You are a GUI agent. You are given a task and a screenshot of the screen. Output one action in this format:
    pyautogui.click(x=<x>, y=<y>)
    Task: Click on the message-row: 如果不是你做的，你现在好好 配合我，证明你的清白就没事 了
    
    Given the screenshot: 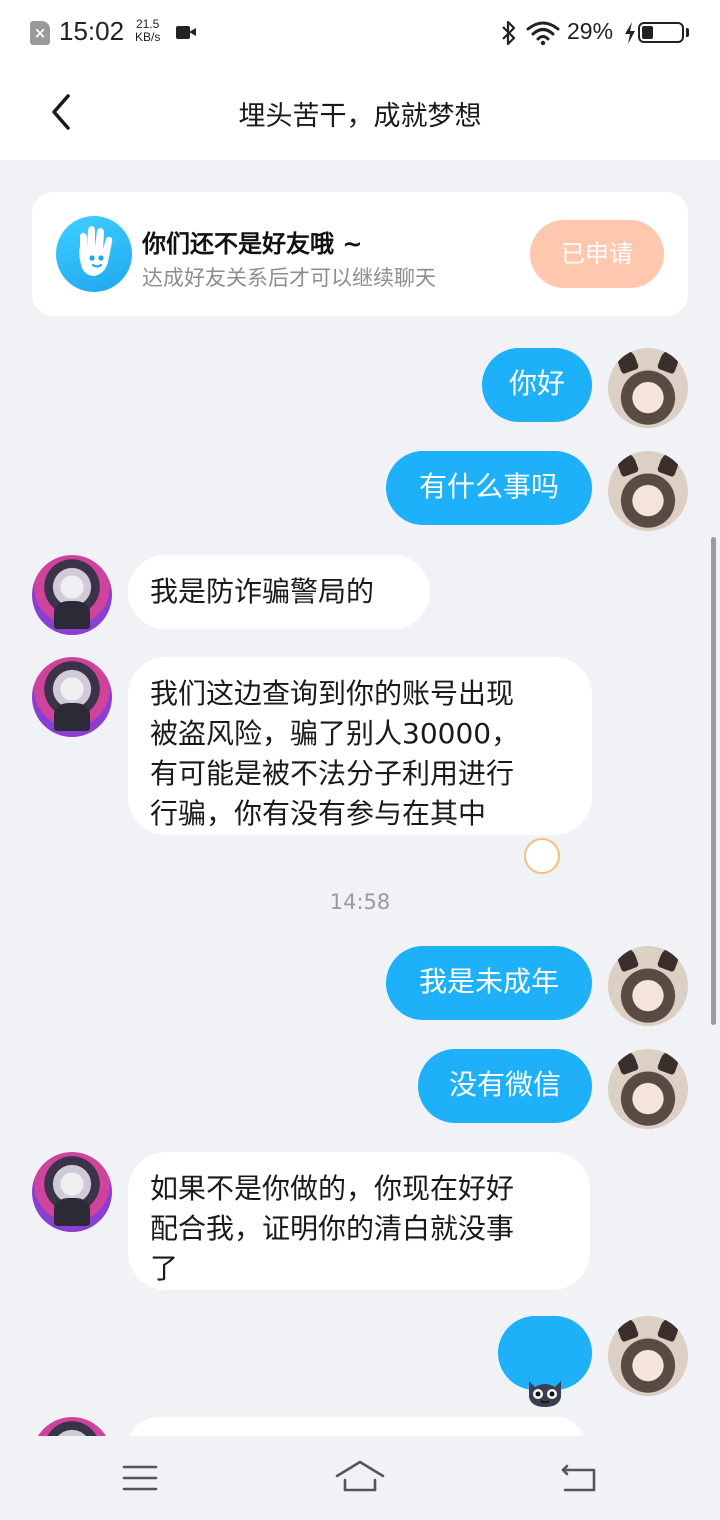 What is the action you would take?
    pyautogui.click(x=360, y=1222)
    